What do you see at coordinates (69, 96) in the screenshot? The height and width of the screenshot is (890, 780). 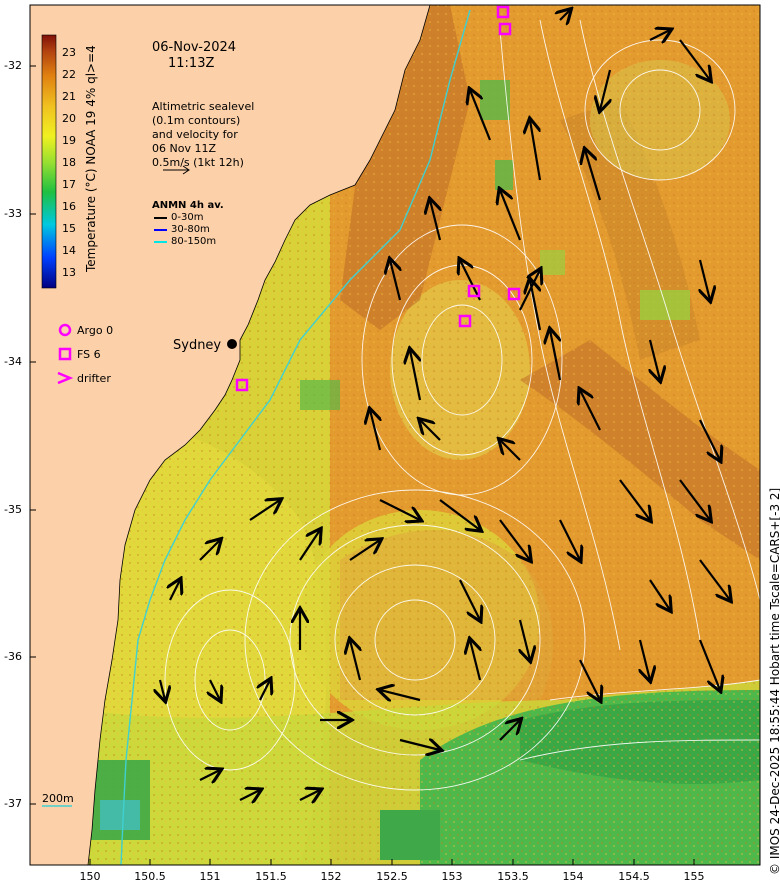 I see `colorbar-tick: 21` at bounding box center [69, 96].